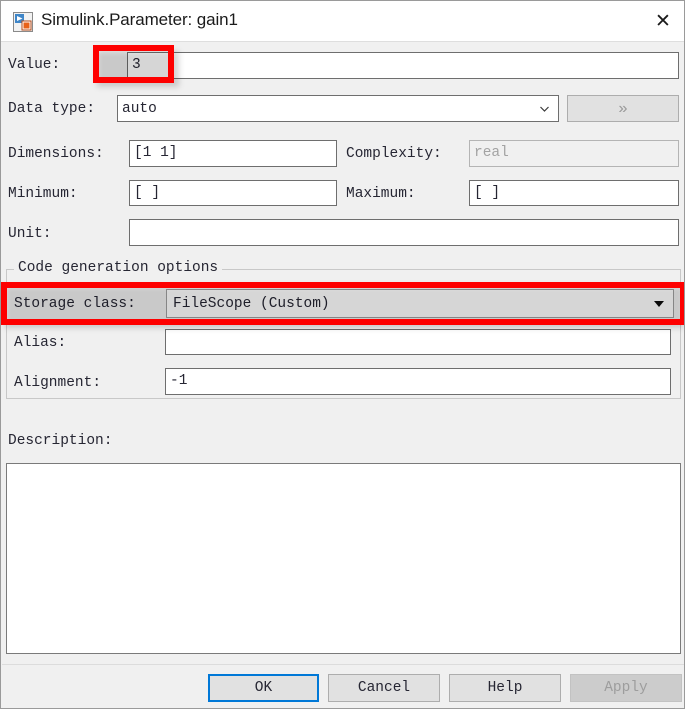 Image resolution: width=685 pixels, height=709 pixels. I want to click on storage-class-combobox: FileScope (Custom), so click(420, 303).